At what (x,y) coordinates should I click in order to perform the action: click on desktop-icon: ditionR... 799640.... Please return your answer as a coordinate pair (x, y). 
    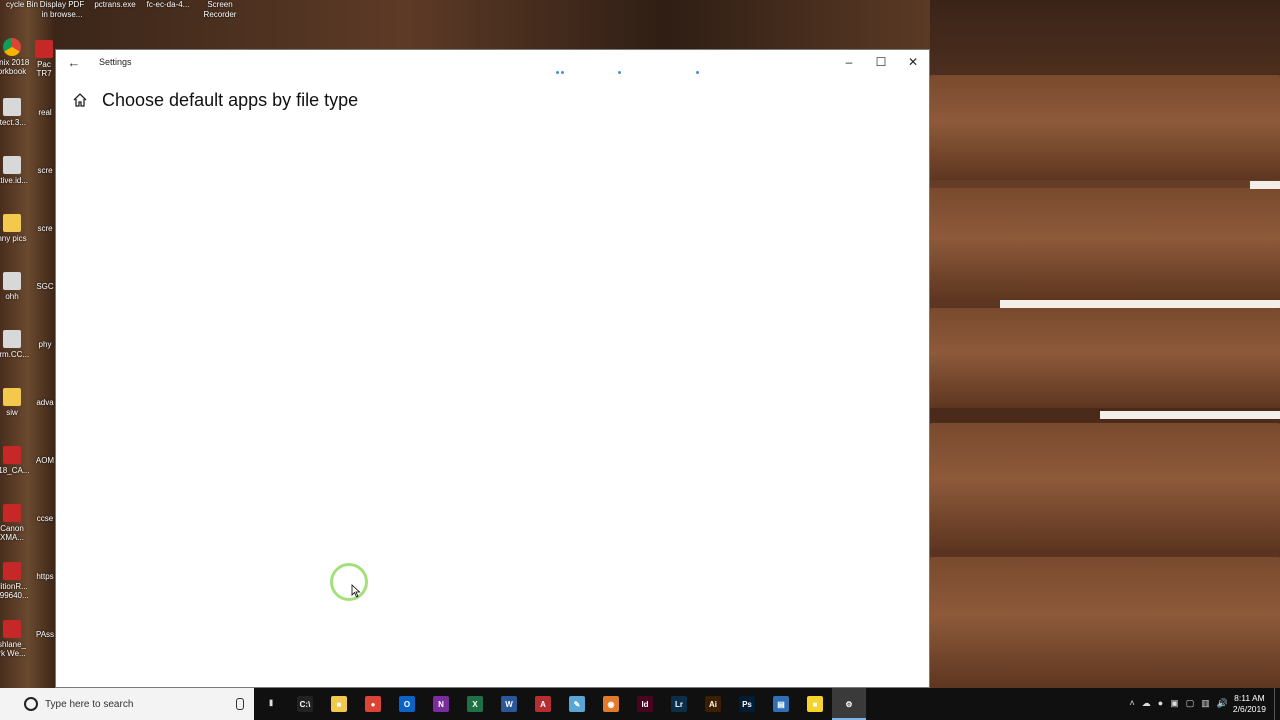
    Looking at the image, I should click on (19, 581).